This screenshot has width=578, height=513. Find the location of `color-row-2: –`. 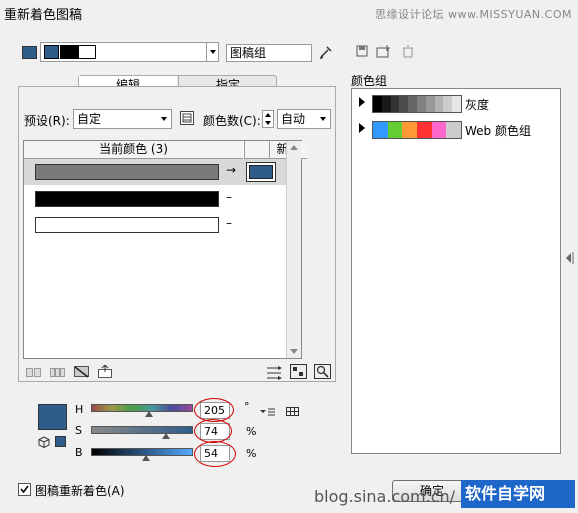

color-row-2: – is located at coordinates (156, 199).